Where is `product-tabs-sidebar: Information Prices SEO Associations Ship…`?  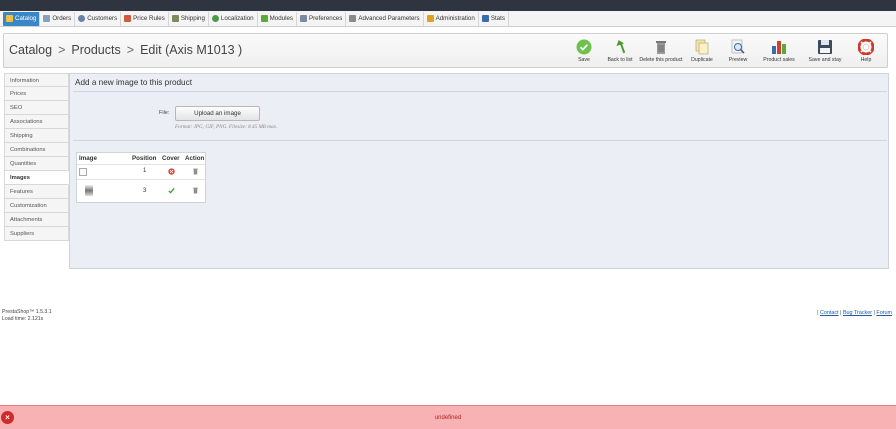 product-tabs-sidebar: Information Prices SEO Associations Ship… is located at coordinates (36, 157).